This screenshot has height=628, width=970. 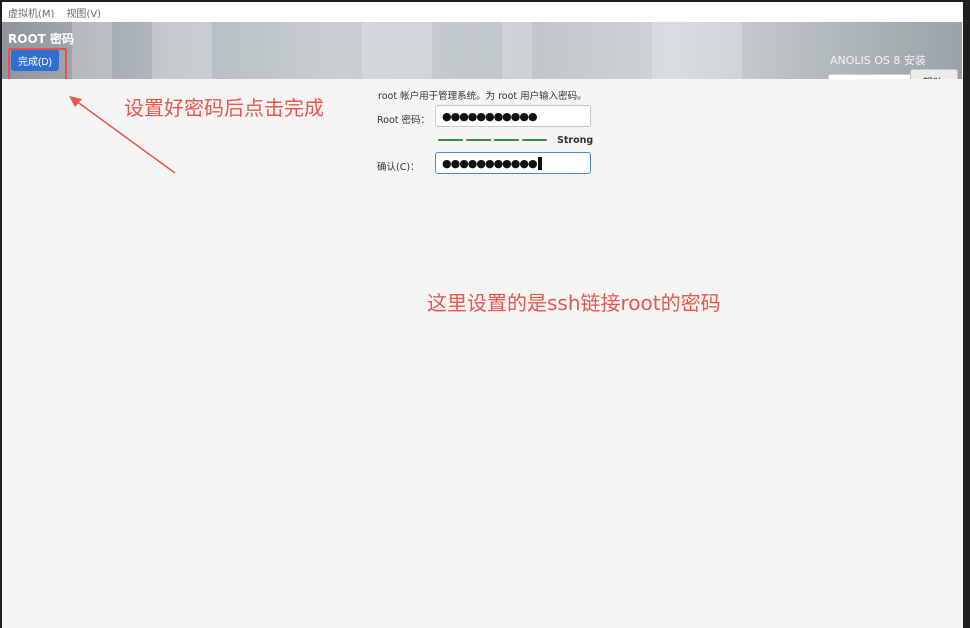 What do you see at coordinates (75, 101) in the screenshot?
I see `arrow-head` at bounding box center [75, 101].